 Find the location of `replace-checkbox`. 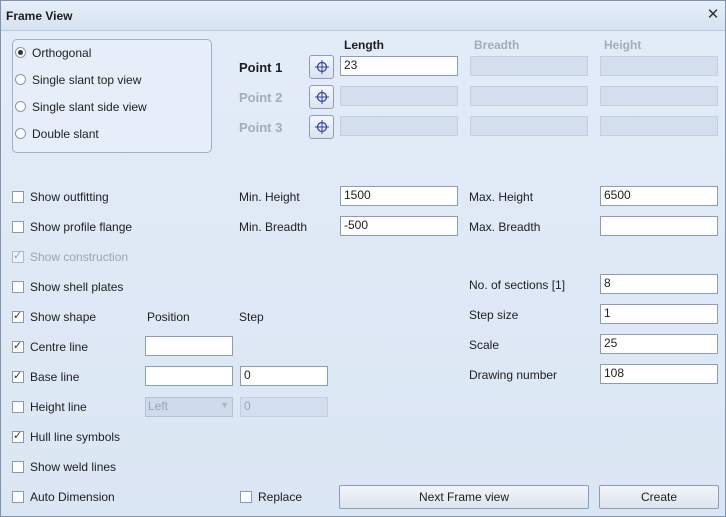

replace-checkbox is located at coordinates (246, 497).